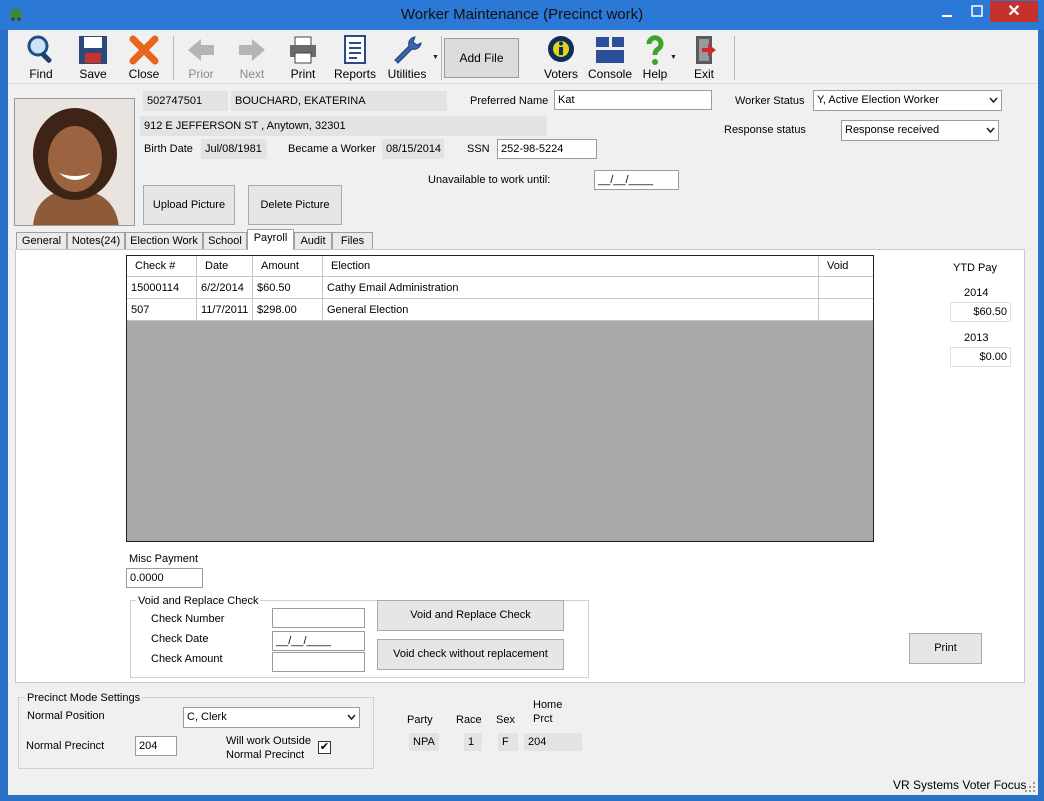 Image resolution: width=1044 pixels, height=801 pixels. Describe the element at coordinates (41, 240) in the screenshot. I see `tab-general: General` at that location.